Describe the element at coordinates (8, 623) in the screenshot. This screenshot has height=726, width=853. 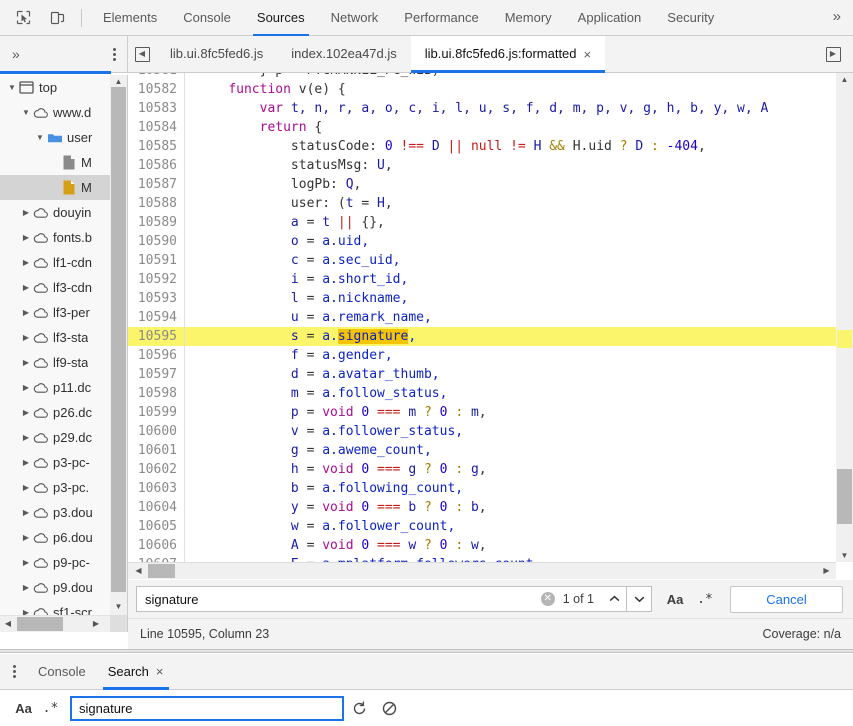
I see `tree-scroll-left-icon: ◀` at that location.